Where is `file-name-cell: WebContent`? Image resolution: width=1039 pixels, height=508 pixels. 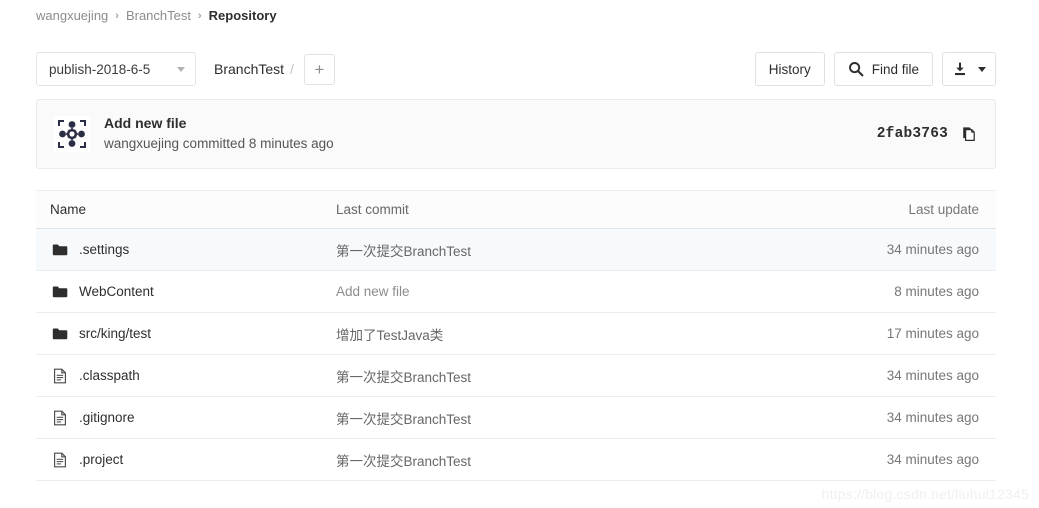
file-name-cell: WebContent is located at coordinates (186, 292).